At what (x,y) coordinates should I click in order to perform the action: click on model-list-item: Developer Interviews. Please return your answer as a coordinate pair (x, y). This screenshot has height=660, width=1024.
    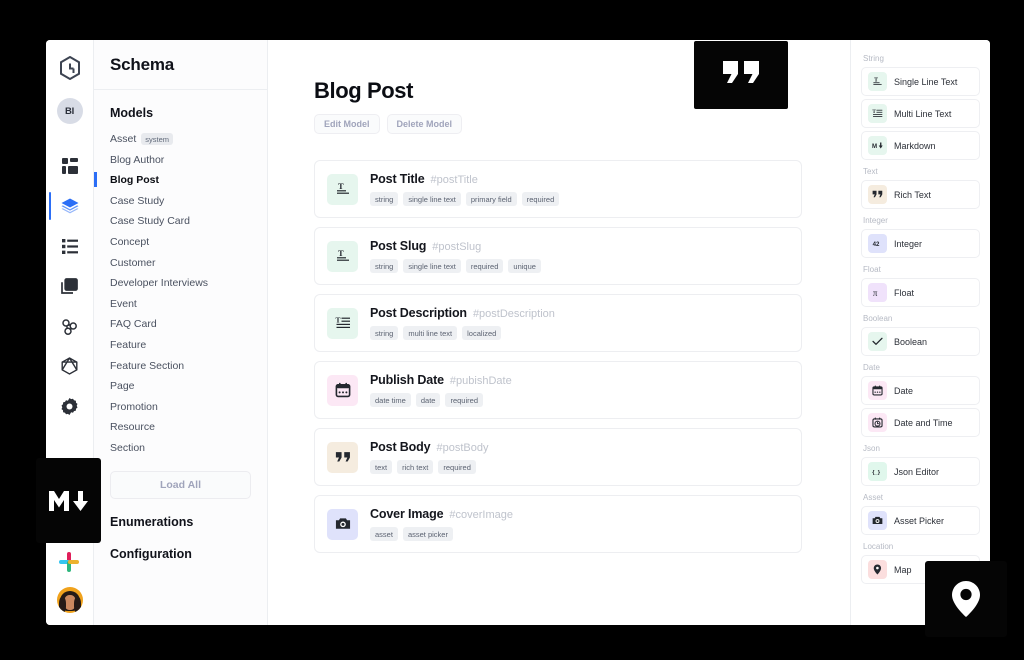
    Looking at the image, I should click on (180, 283).